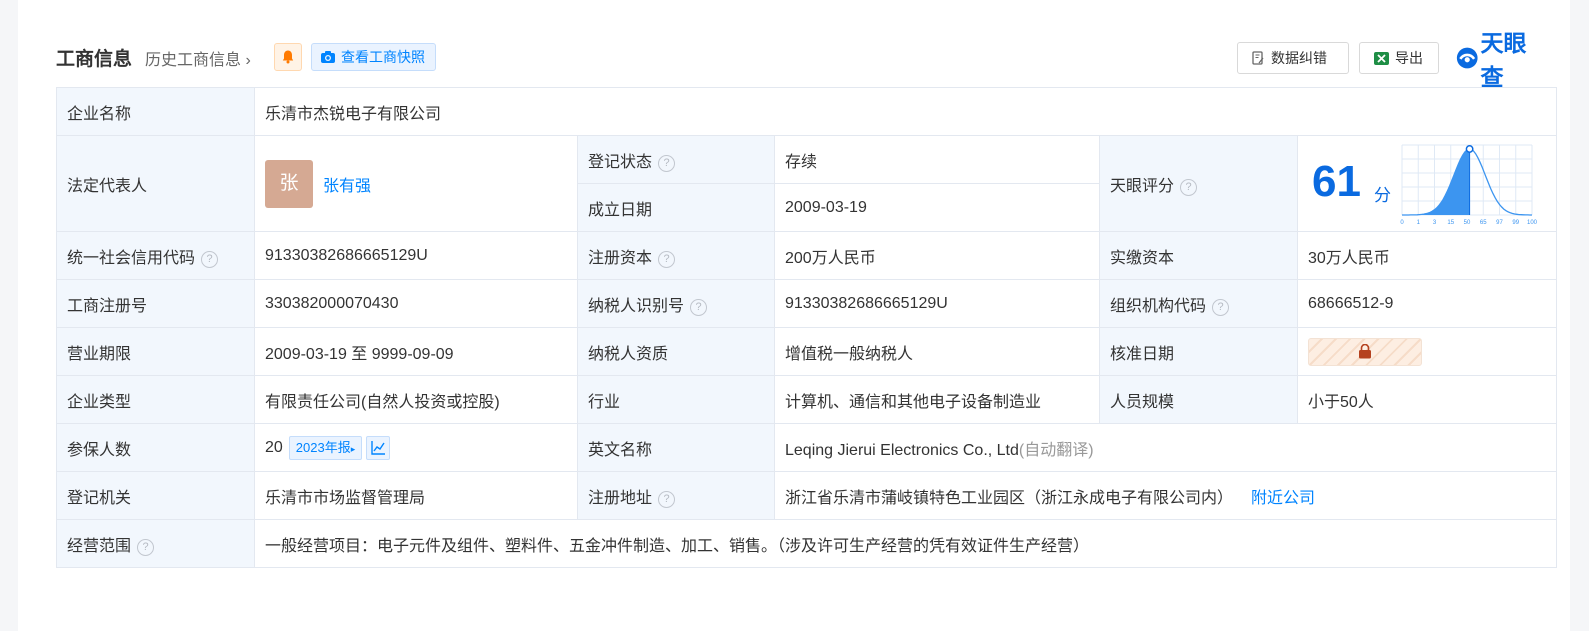  I want to click on tick-label: 15, so click(1450, 222).